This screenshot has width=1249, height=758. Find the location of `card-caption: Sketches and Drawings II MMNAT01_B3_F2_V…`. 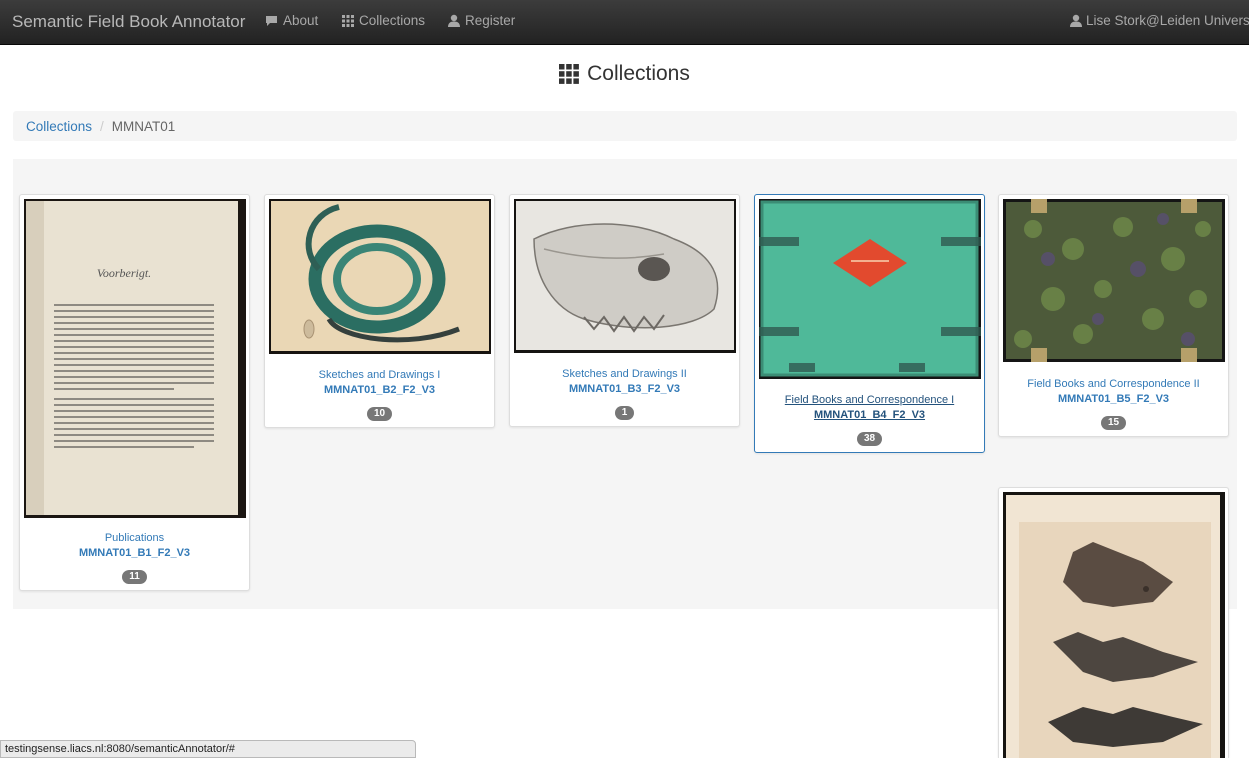

card-caption: Sketches and Drawings II MMNAT01_B3_F2_V… is located at coordinates (624, 393).